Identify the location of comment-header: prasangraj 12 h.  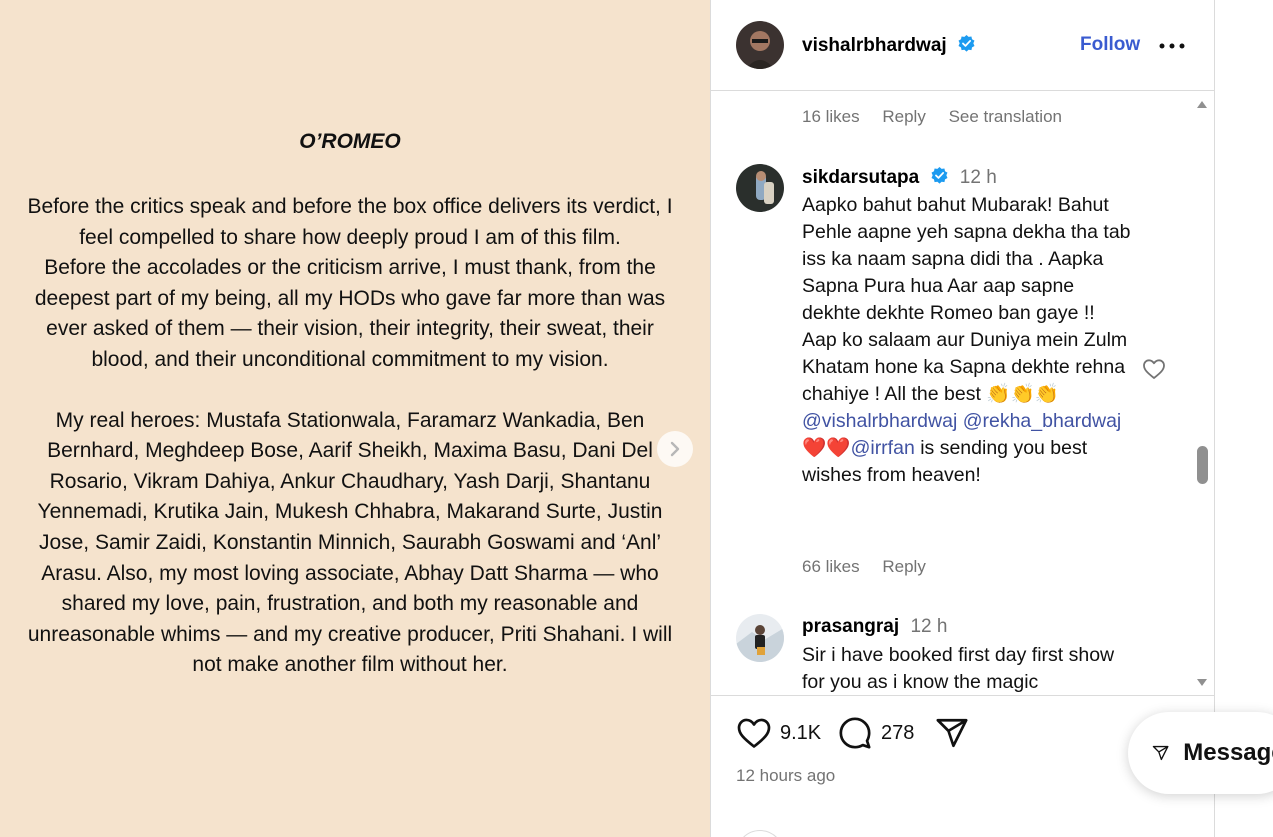
(874, 627).